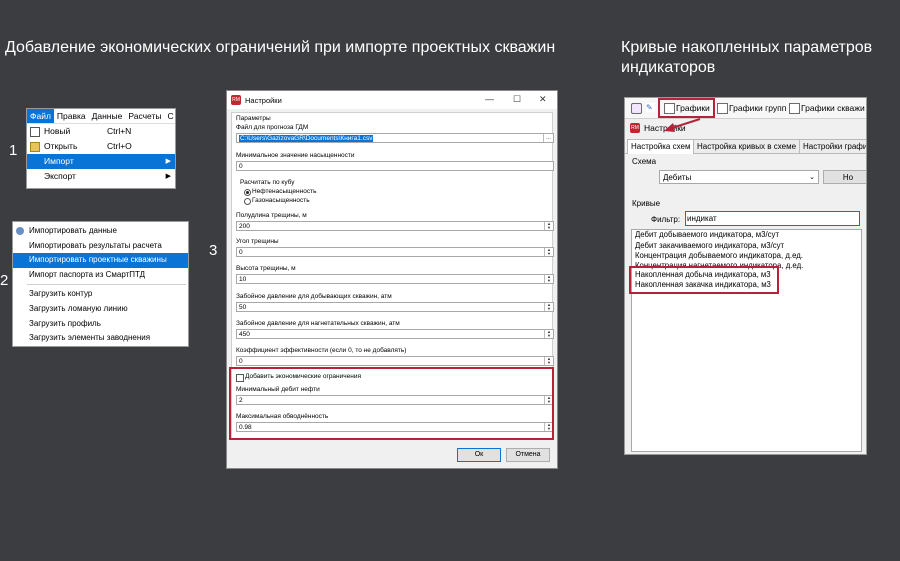 The image size is (900, 561). What do you see at coordinates (543, 99) in the screenshot?
I see `close-icon: ✕` at bounding box center [543, 99].